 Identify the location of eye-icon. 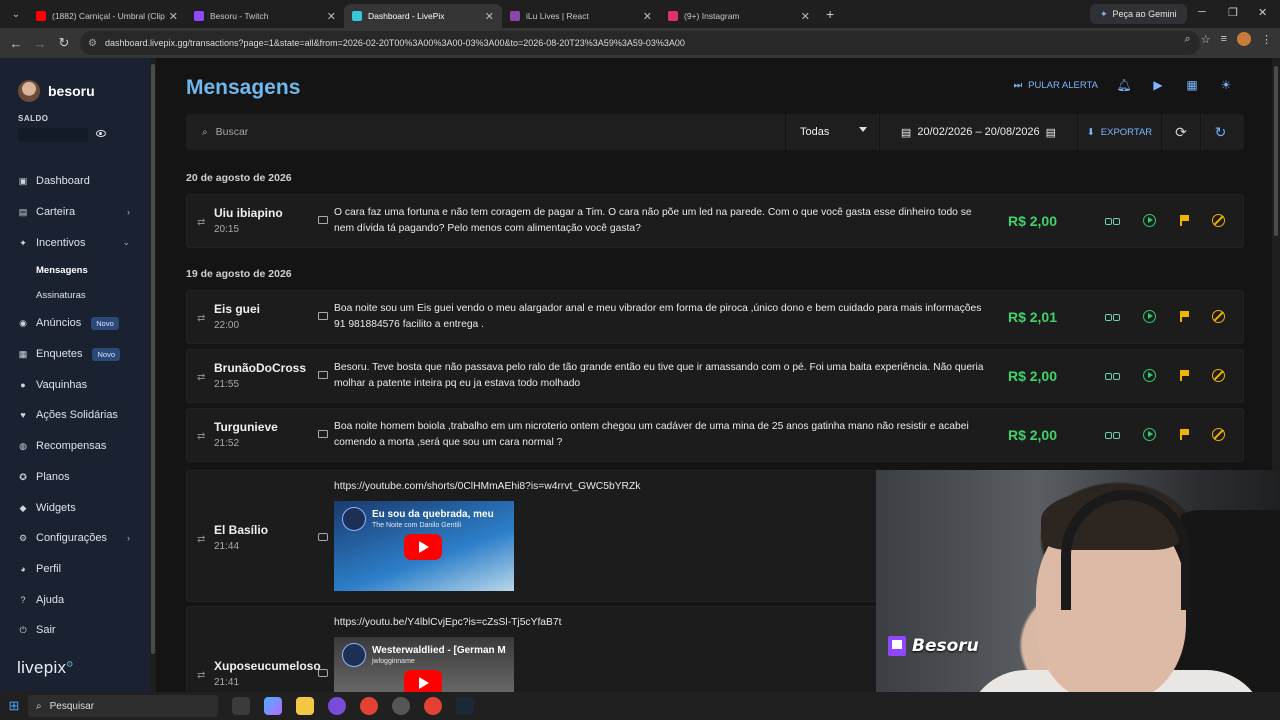
(101, 133).